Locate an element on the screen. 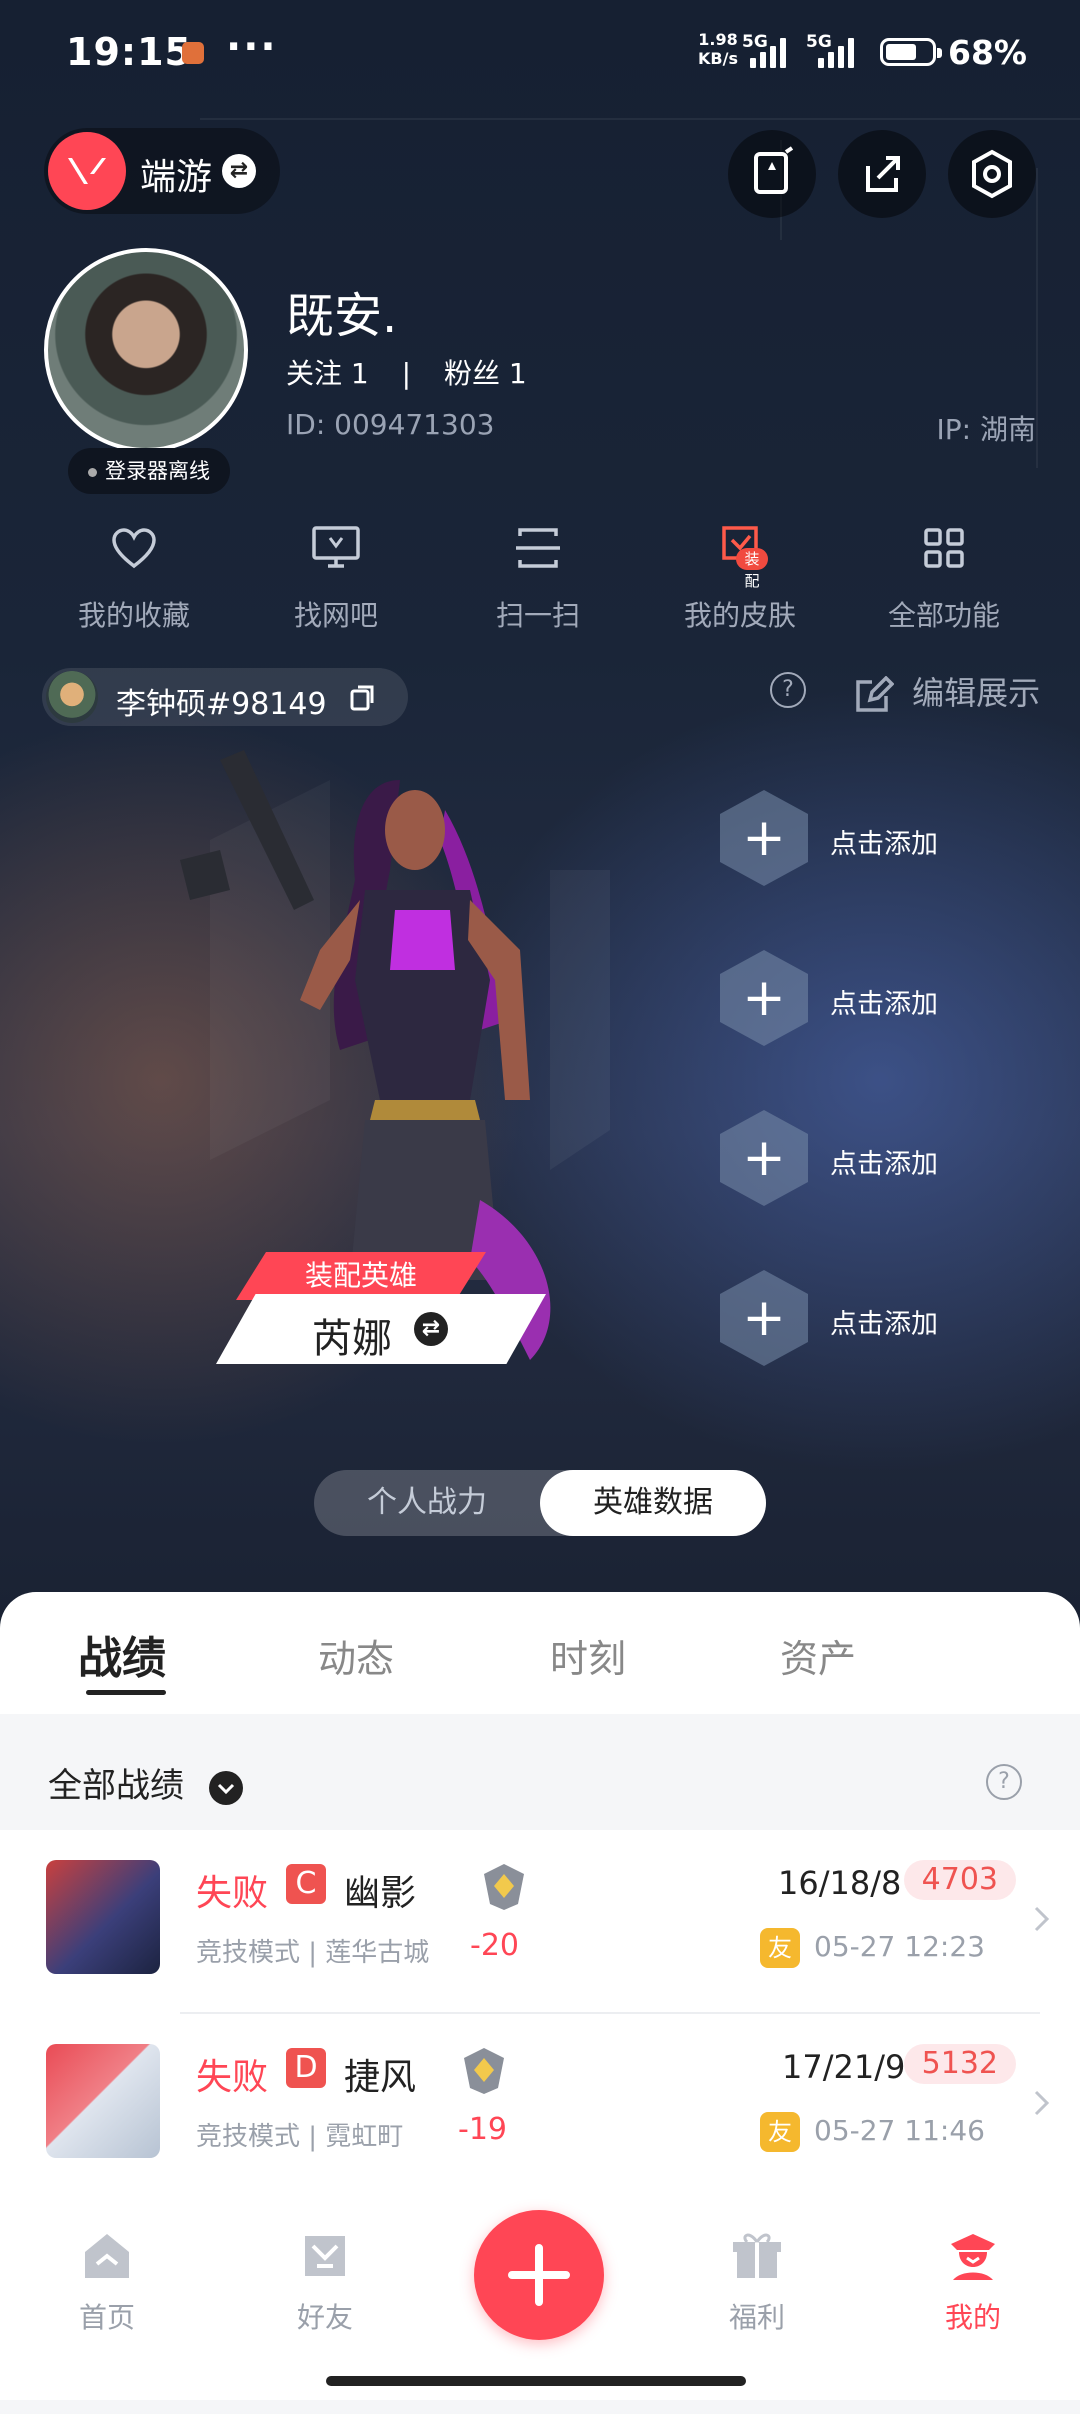 The width and height of the screenshot is (1080, 2414). add-slot-2: + 点击添加 is located at coordinates (840, 999).